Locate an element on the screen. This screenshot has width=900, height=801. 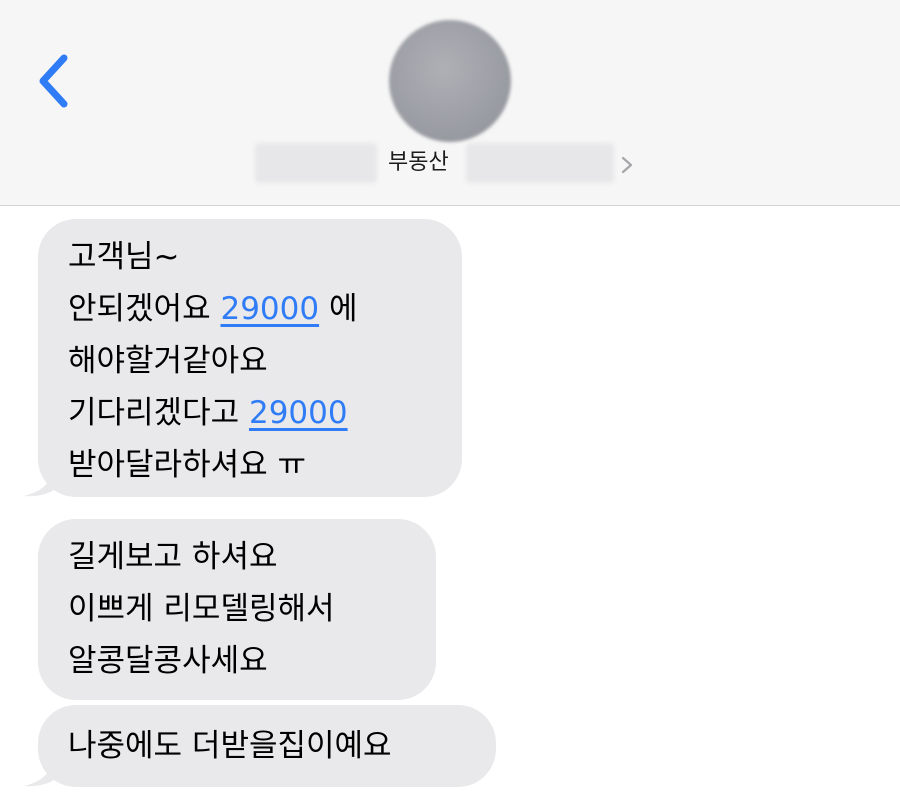
message-bubble-incoming: 길게보고 하셔요 이쁘게 리모델링해서 알콩달콩사세요 is located at coordinates (237, 609).